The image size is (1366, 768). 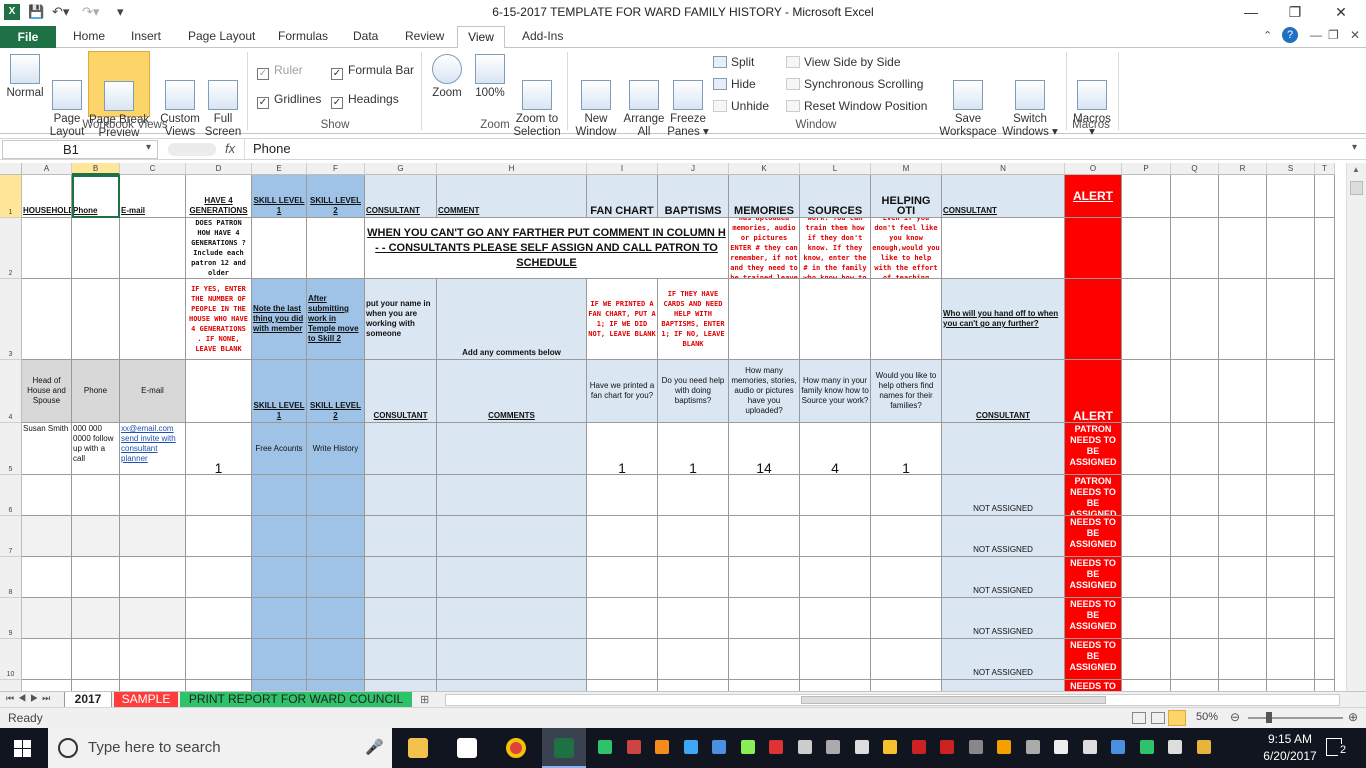 I want to click on cell-t5, so click(x=1325, y=449).